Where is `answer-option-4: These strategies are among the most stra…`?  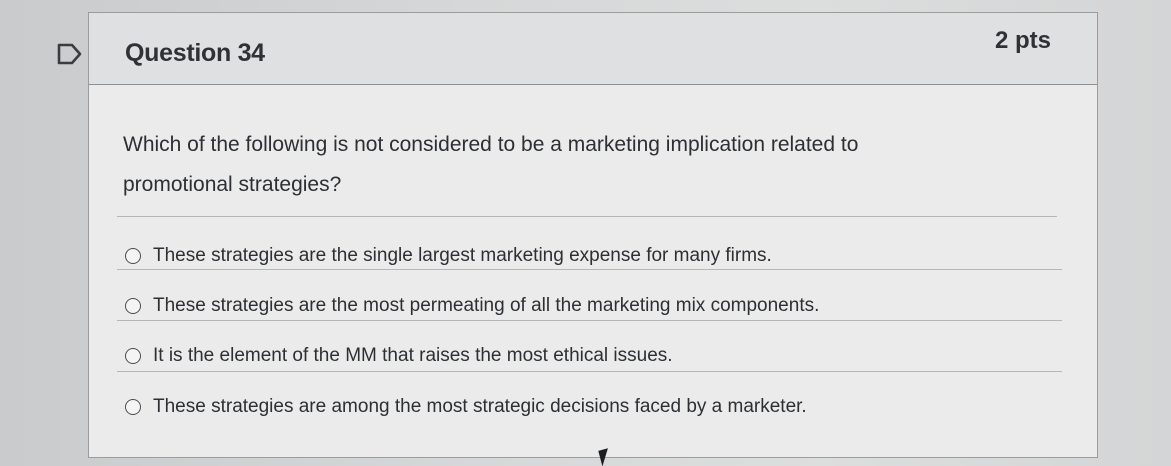
answer-option-4: These strategies are among the most stra… is located at coordinates (466, 407).